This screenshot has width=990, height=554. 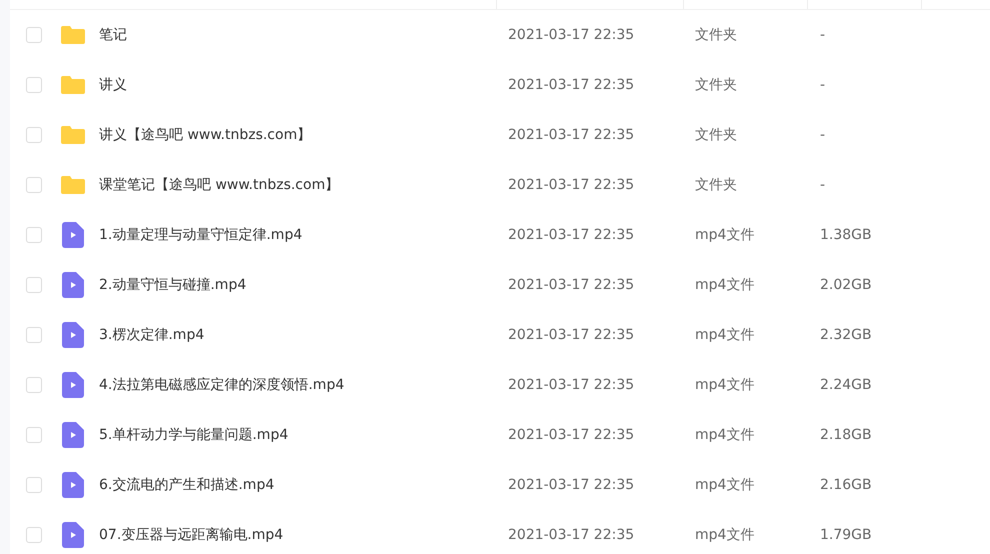 I want to click on file-name: 课堂笔记【途鸟吧 www.tnbzs.com】, so click(x=219, y=185).